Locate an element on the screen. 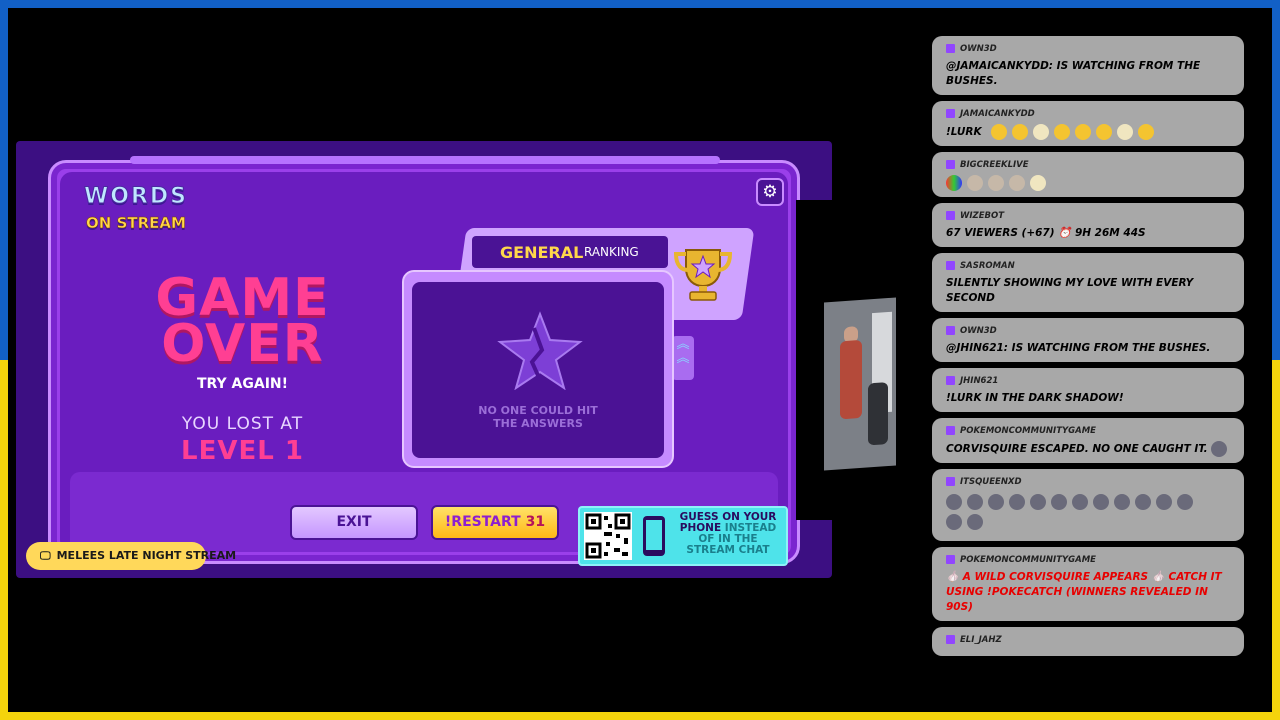  chat-message: JAMAICANKYDD !LURK is located at coordinates (1088, 123).